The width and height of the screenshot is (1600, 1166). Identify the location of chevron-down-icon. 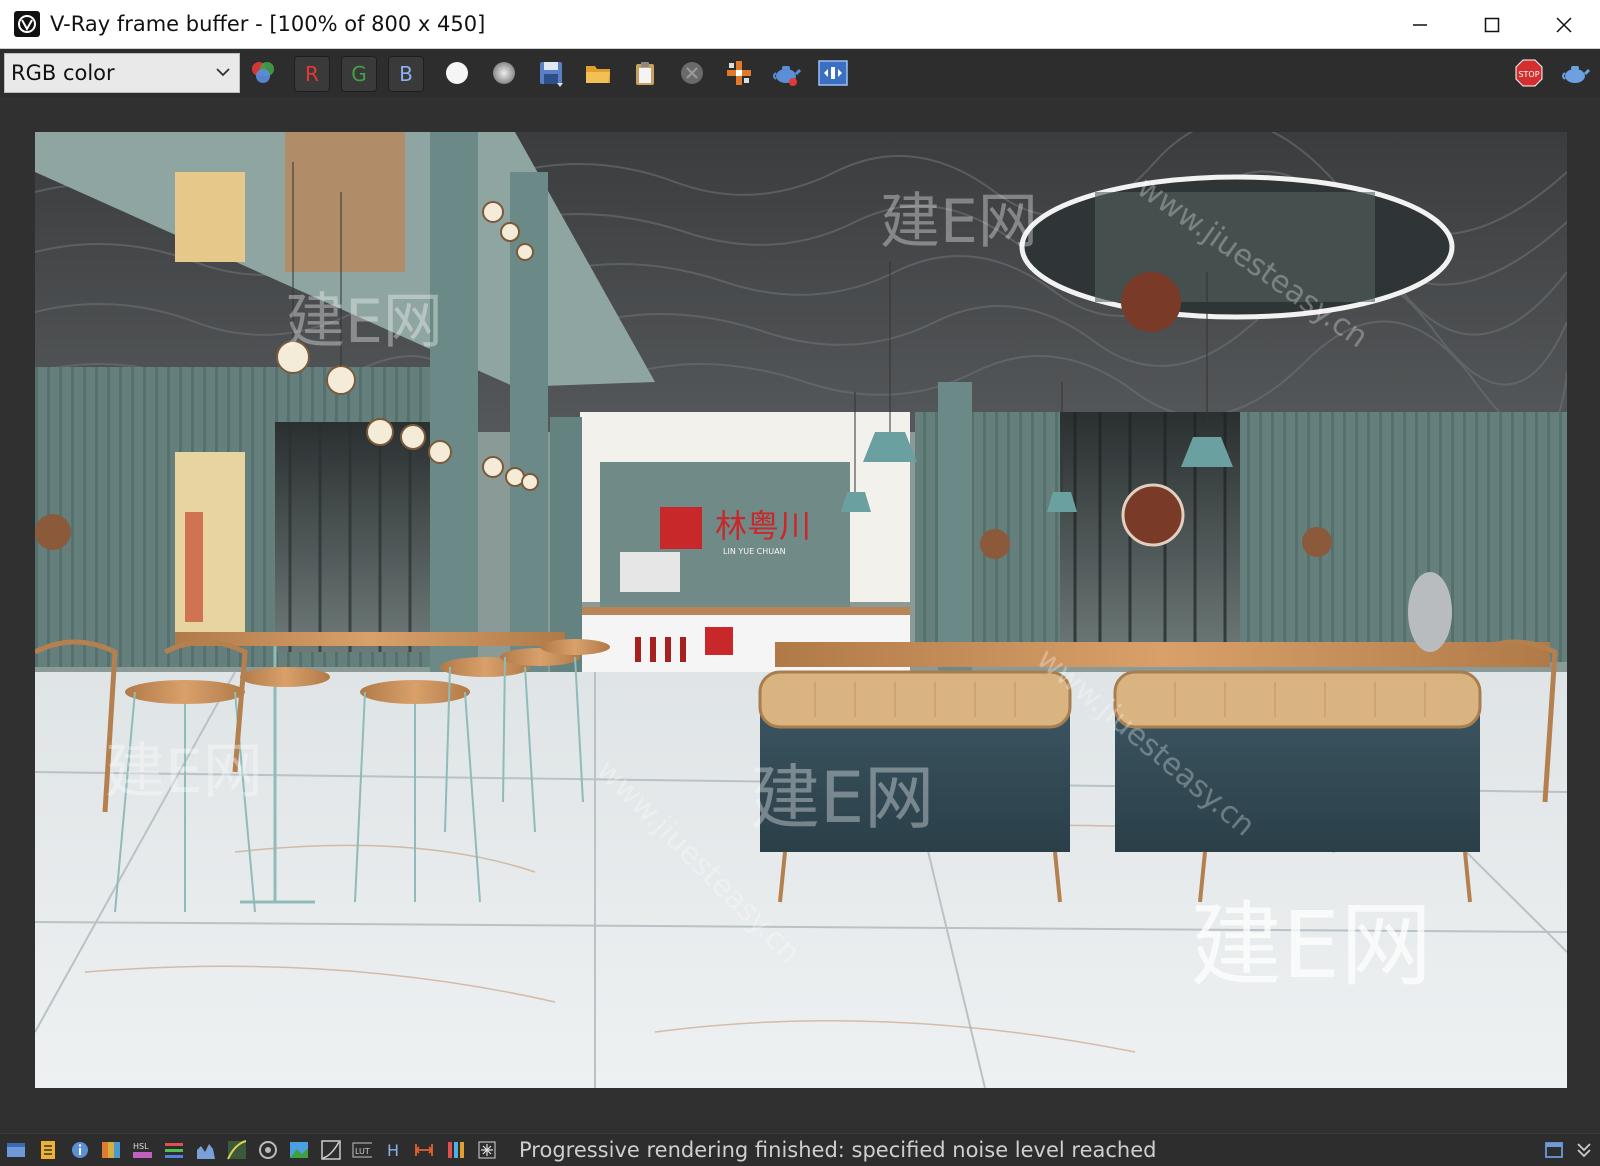
(223, 72).